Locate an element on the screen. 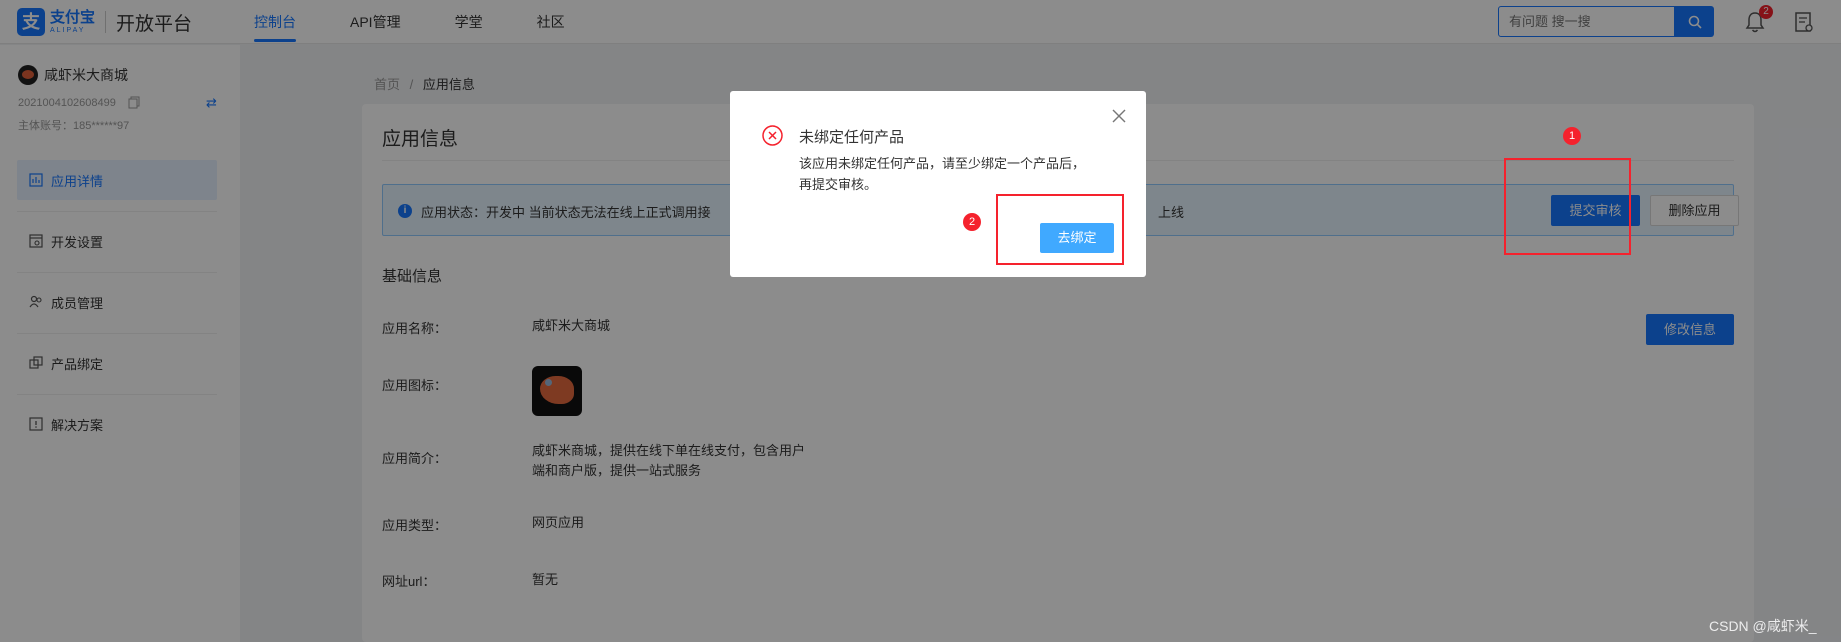 Image resolution: width=1841 pixels, height=642 pixels. modal-body-line1: 该应用未绑定任何产品，请至少绑定一个产品后， is located at coordinates (942, 163).